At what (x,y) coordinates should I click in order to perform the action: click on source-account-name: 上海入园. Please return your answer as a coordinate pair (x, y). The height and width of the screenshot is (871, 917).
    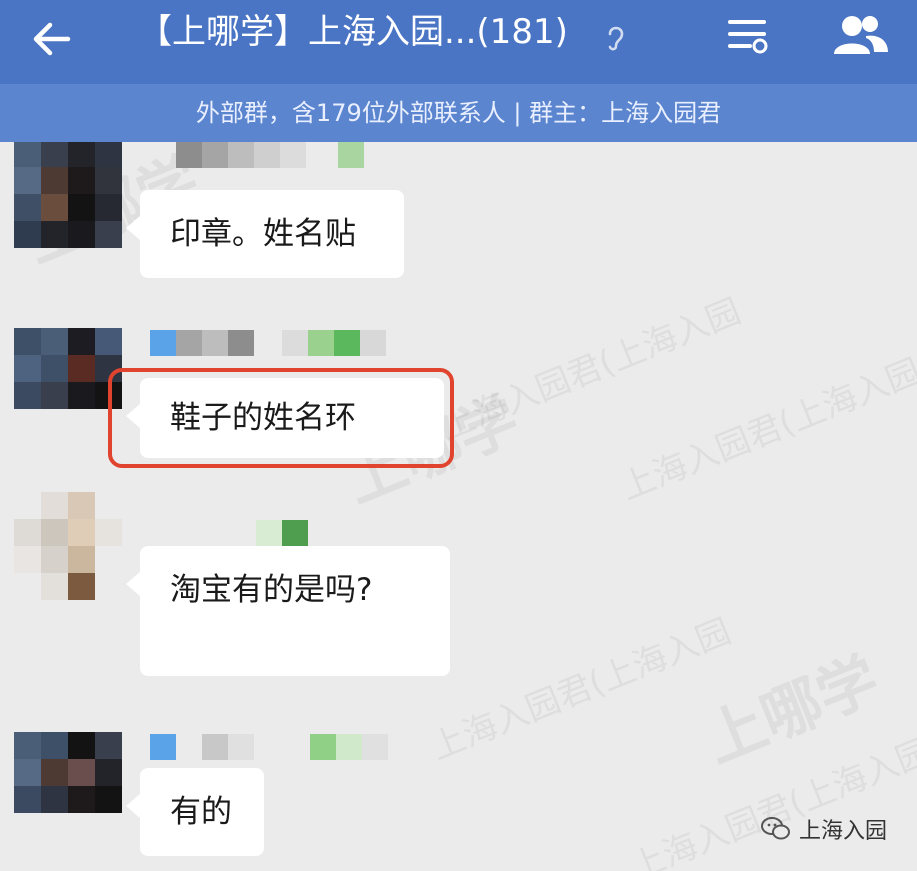
    Looking at the image, I should click on (842, 831).